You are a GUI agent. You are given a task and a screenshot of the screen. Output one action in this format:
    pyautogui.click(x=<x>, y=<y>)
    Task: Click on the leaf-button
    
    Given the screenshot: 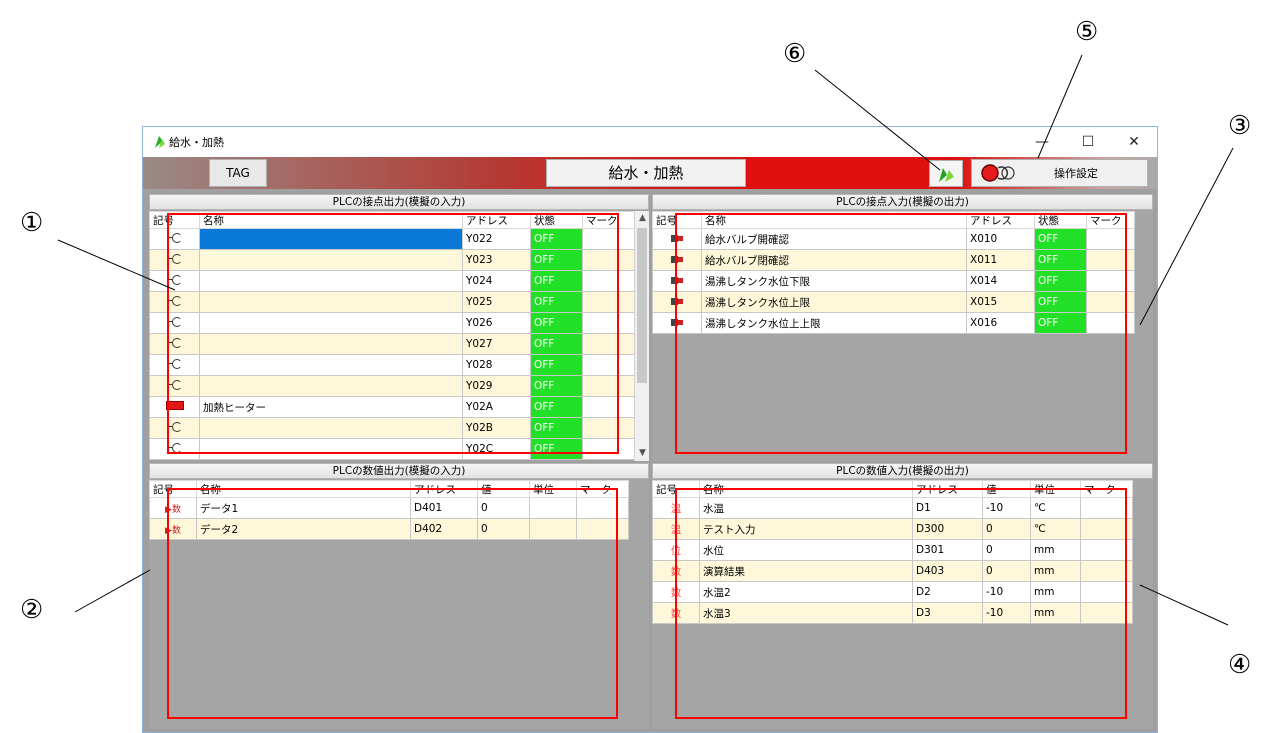 What is the action you would take?
    pyautogui.click(x=946, y=173)
    